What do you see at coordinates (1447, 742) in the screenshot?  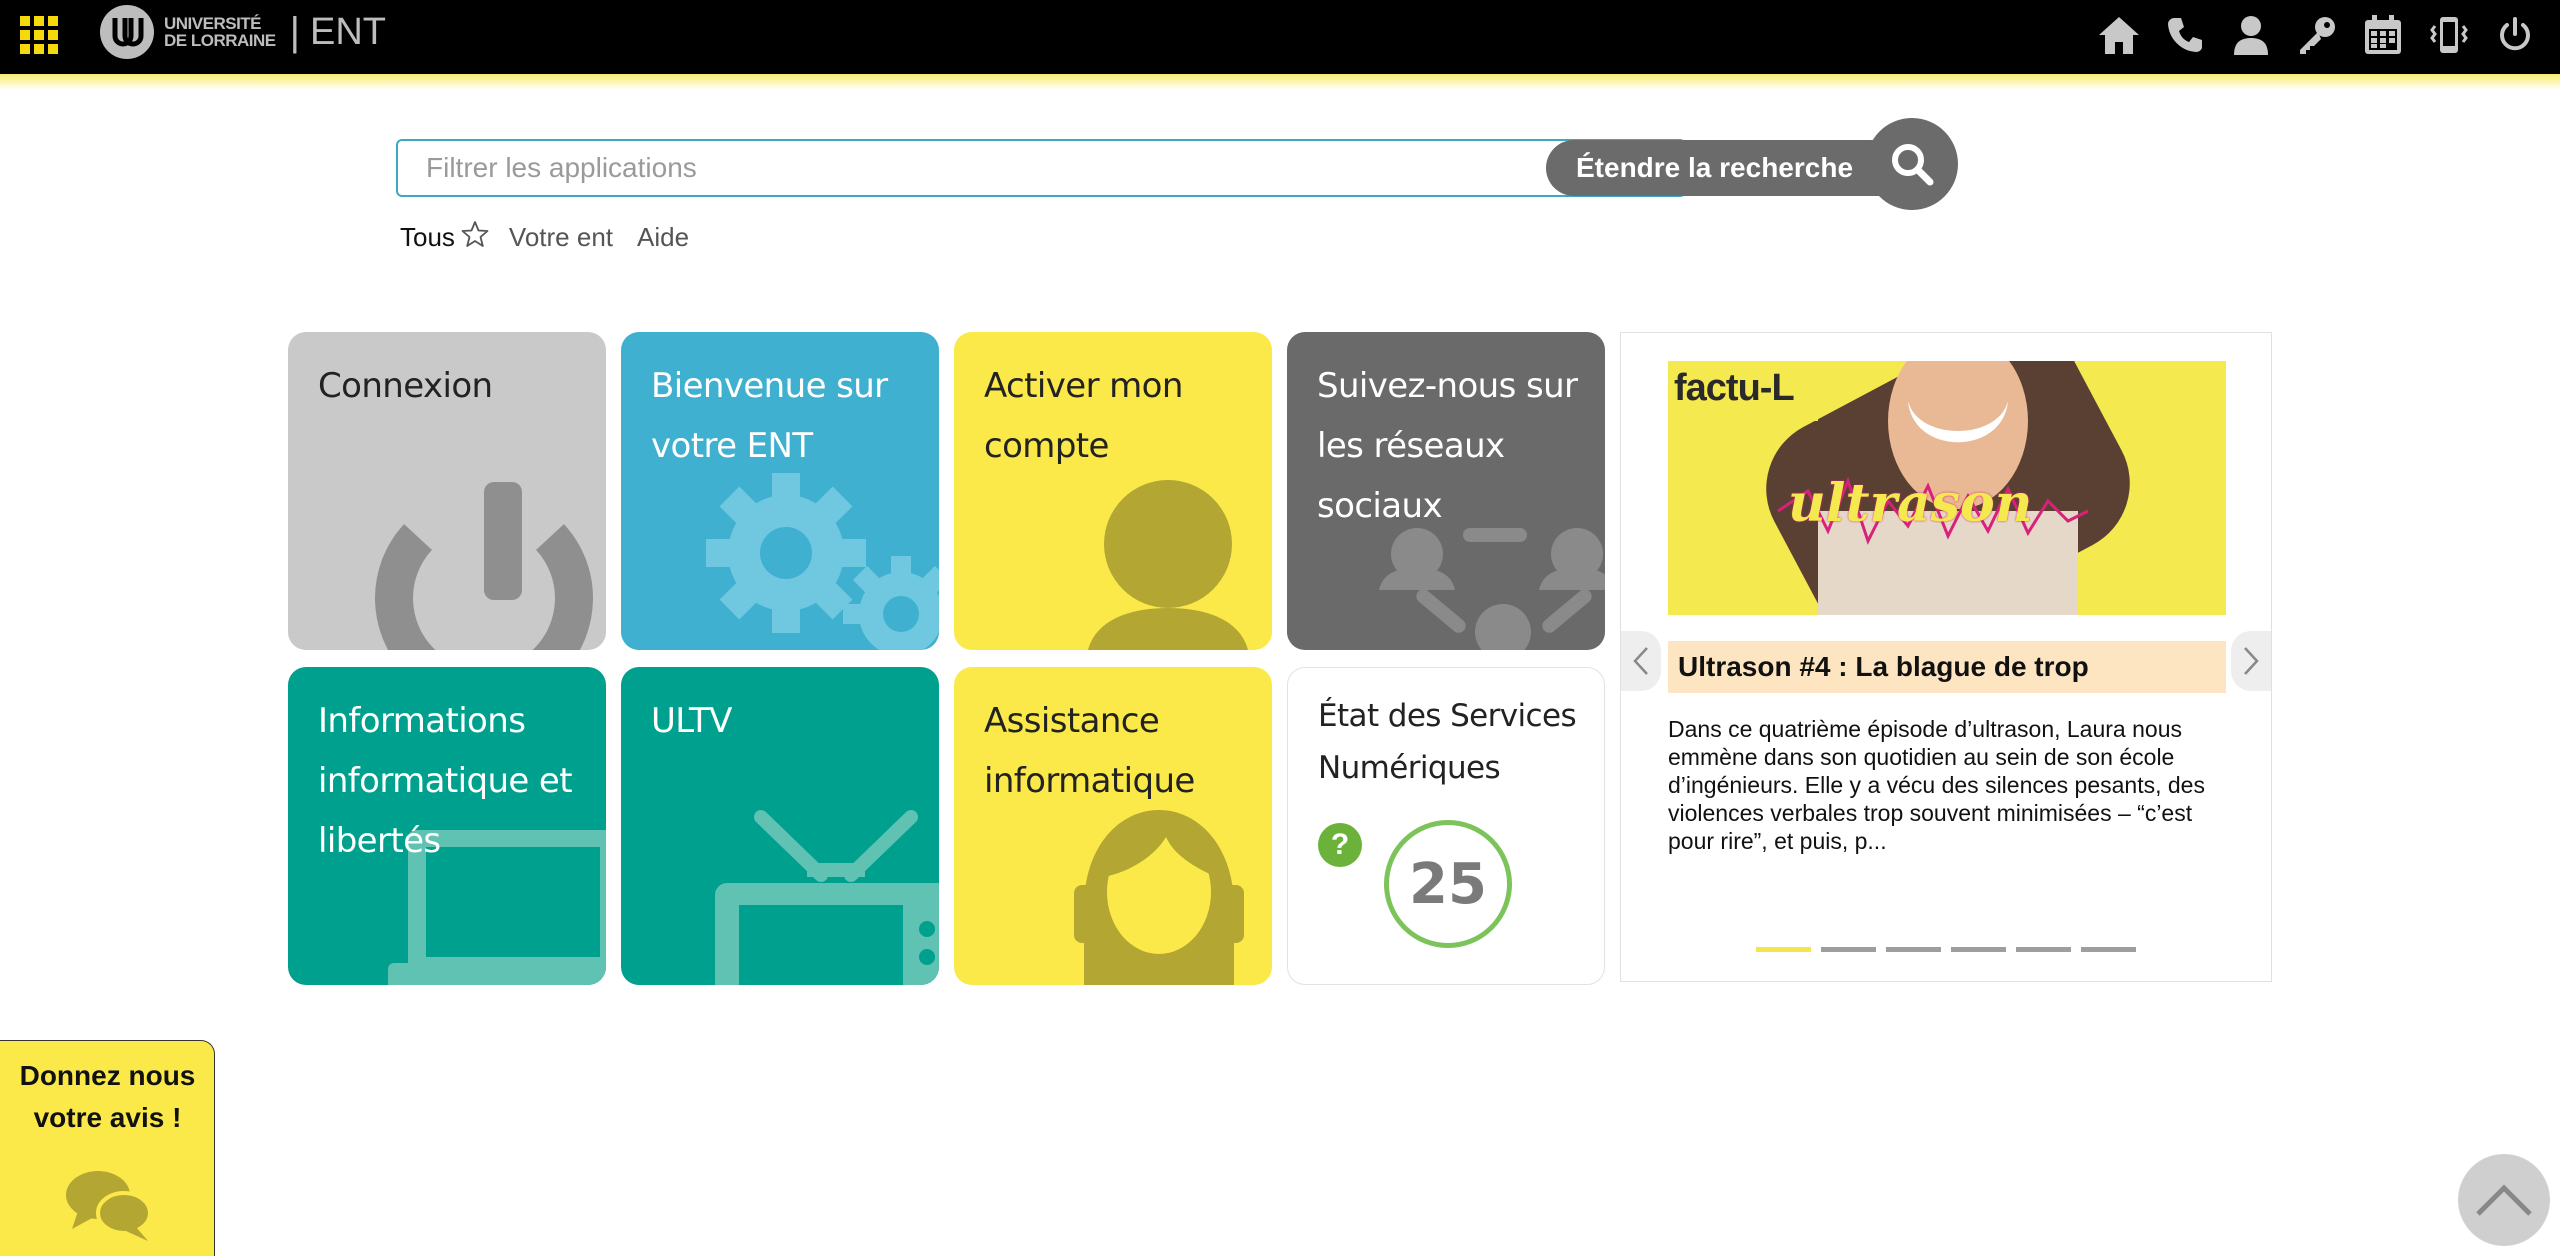 I see `tile-etat-title: État des Services Numériques` at bounding box center [1447, 742].